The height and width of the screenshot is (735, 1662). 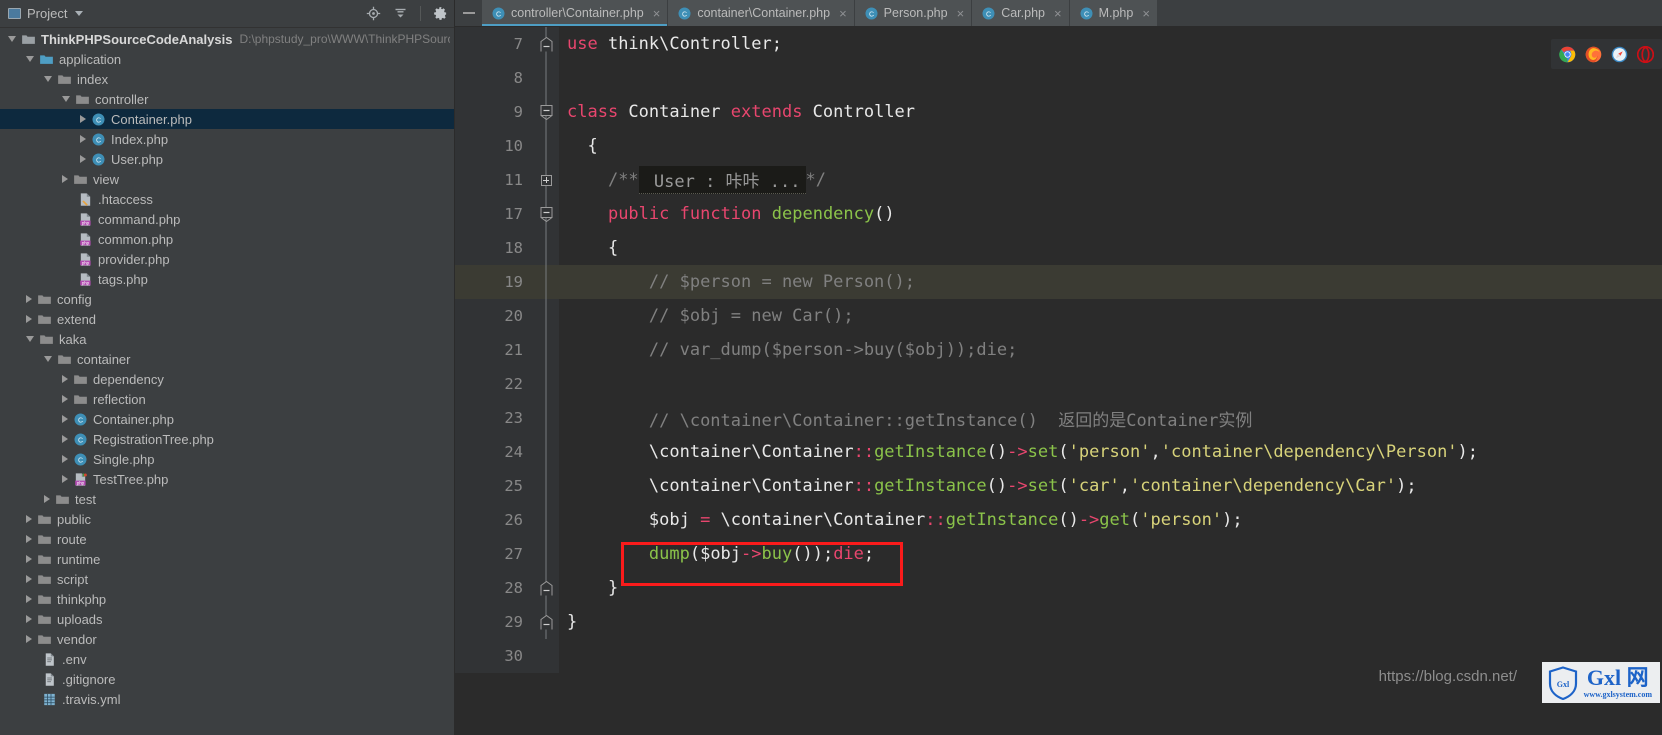 What do you see at coordinates (227, 459) in the screenshot?
I see `tree-item-single-php: C Single.php` at bounding box center [227, 459].